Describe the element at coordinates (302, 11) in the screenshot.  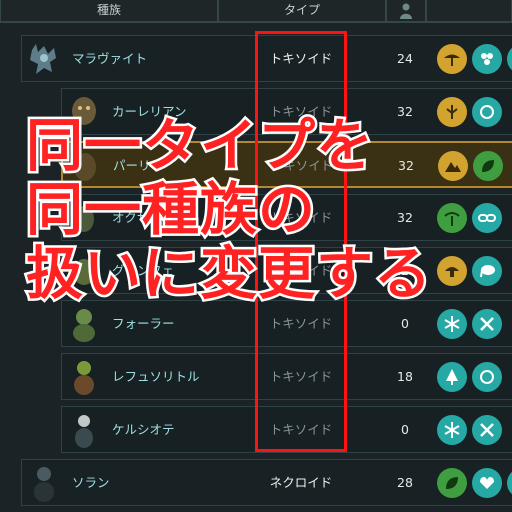
I see `column-header-type: タイプ` at that location.